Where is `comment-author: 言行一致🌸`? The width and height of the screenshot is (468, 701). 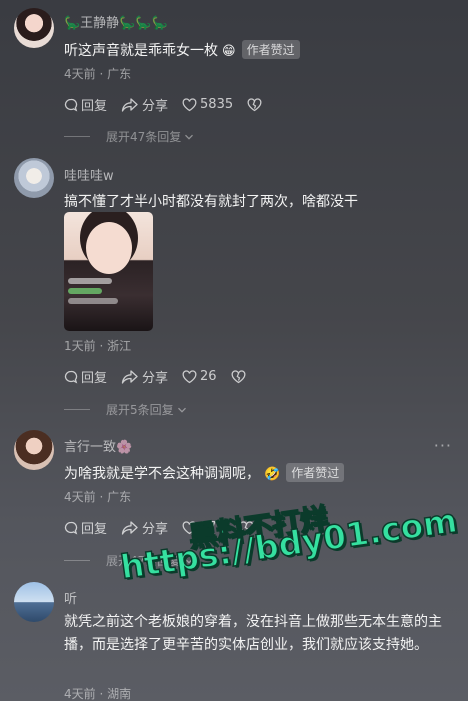 comment-author: 言行一致🌸 is located at coordinates (98, 445).